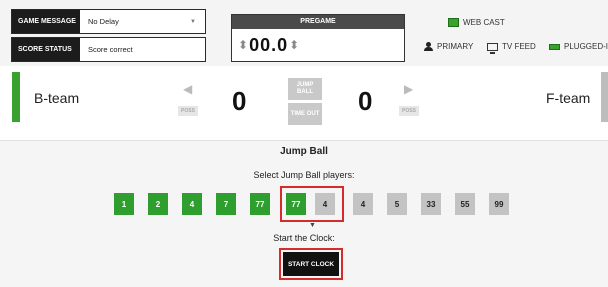 The width and height of the screenshot is (608, 287). What do you see at coordinates (604, 97) in the screenshot?
I see `right-team-color-bar` at bounding box center [604, 97].